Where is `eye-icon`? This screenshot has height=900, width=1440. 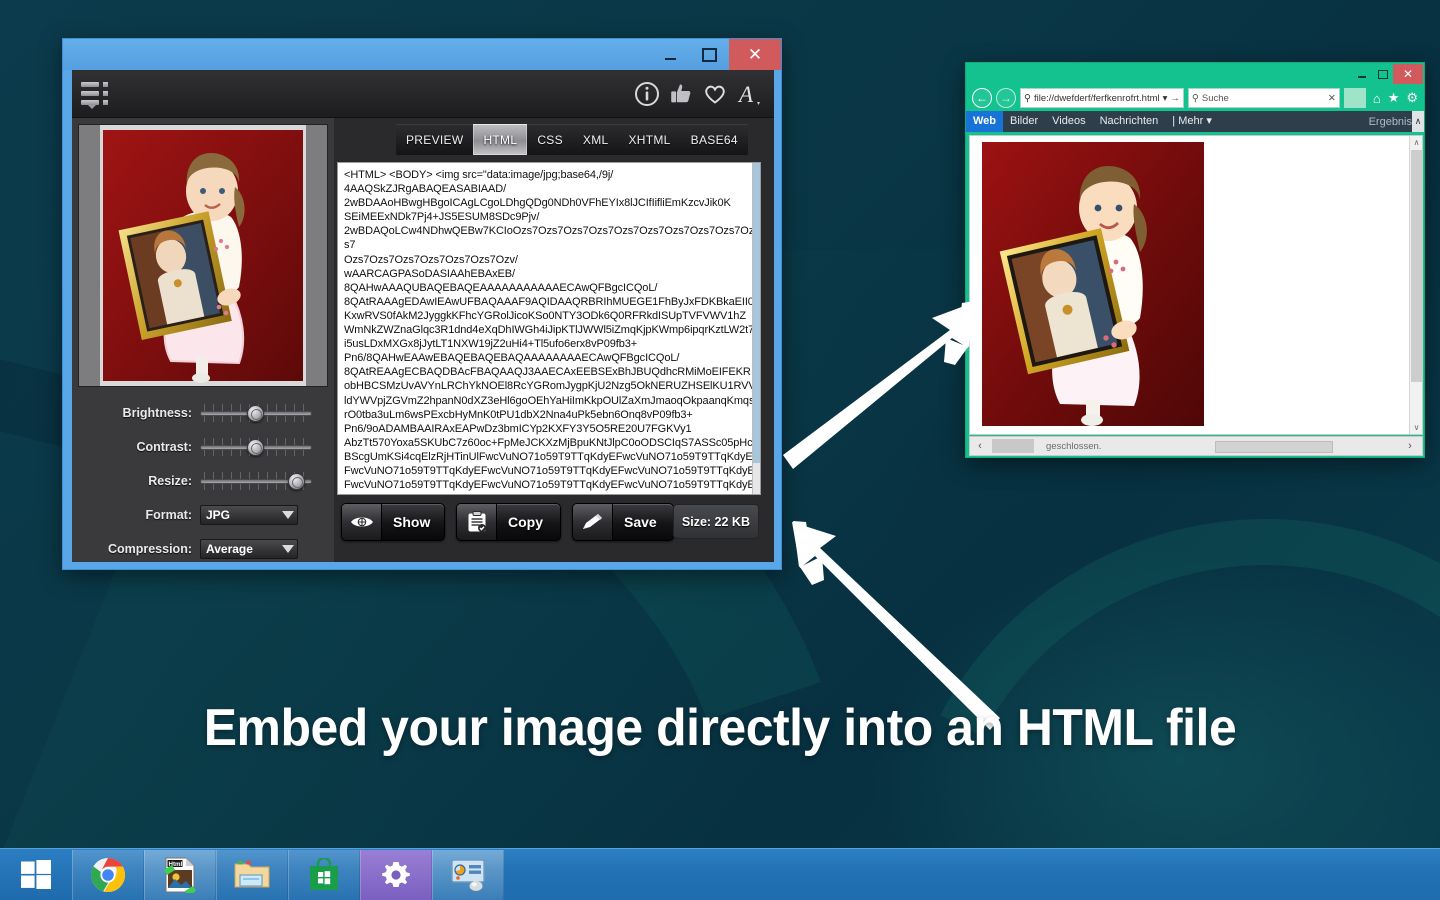
eye-icon is located at coordinates (362, 522).